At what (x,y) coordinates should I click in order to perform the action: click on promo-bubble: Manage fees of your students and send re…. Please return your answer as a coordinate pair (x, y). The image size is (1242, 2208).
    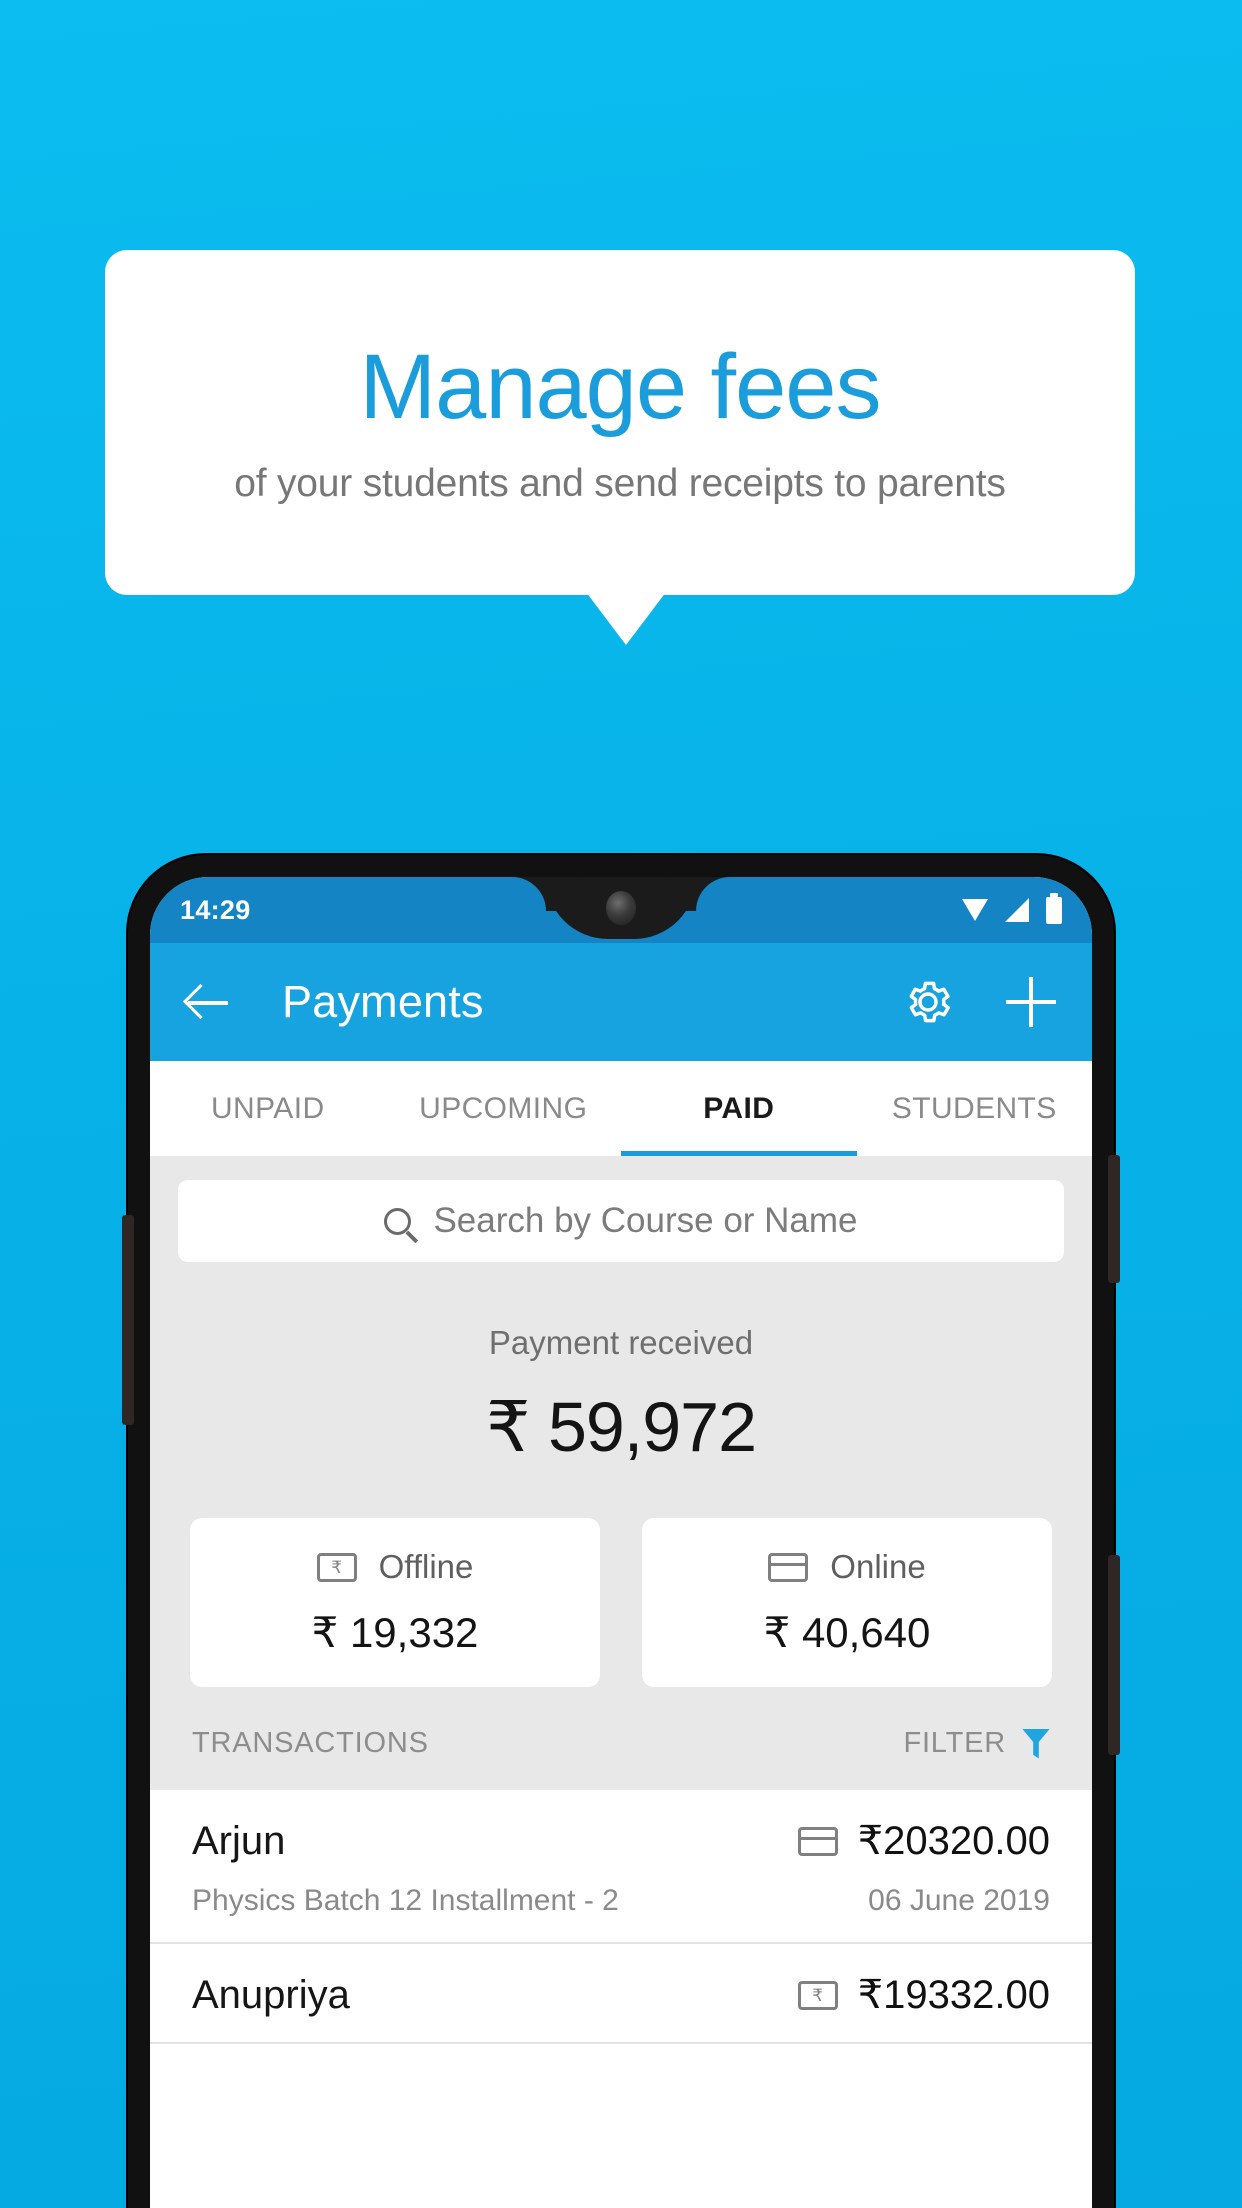
    Looking at the image, I should click on (620, 422).